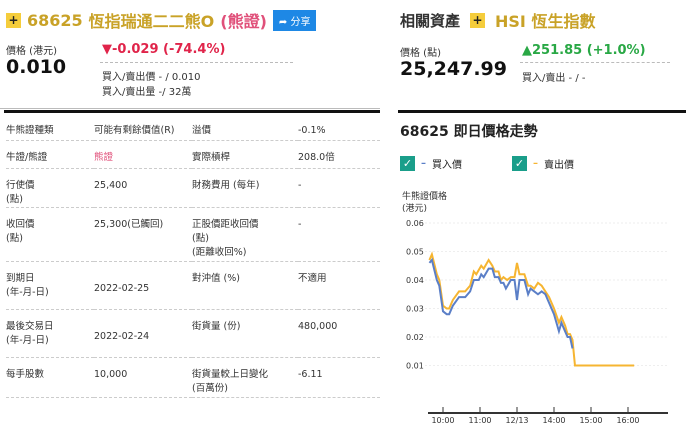 This screenshot has height=425, width=687. I want to click on row-value: 熊證, so click(104, 157).